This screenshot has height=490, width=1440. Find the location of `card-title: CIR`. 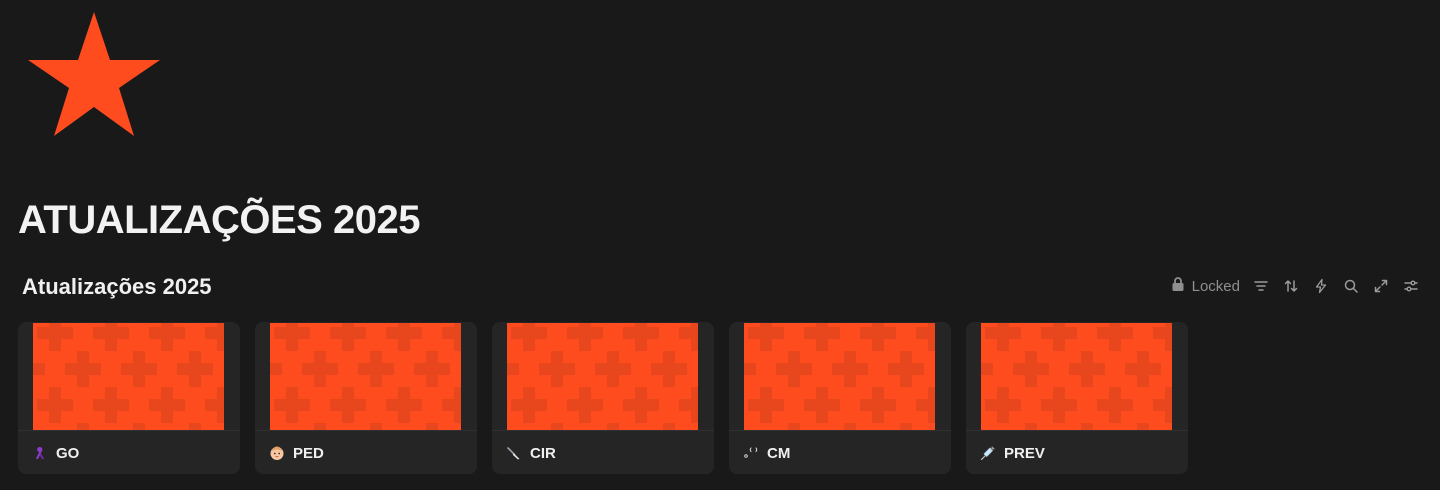

card-title: CIR is located at coordinates (543, 453).